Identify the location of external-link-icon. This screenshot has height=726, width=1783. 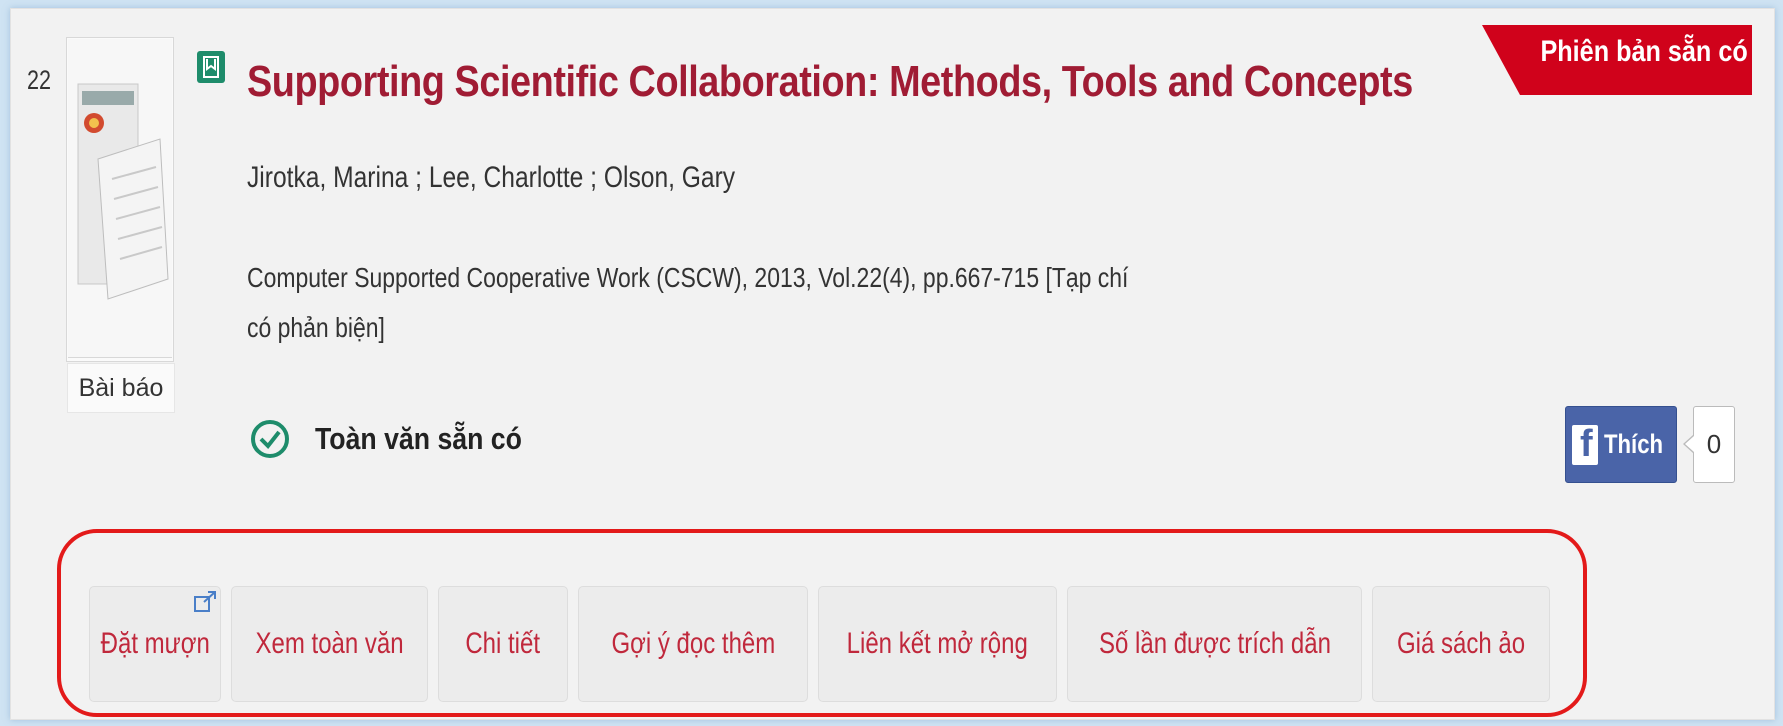
(205, 601).